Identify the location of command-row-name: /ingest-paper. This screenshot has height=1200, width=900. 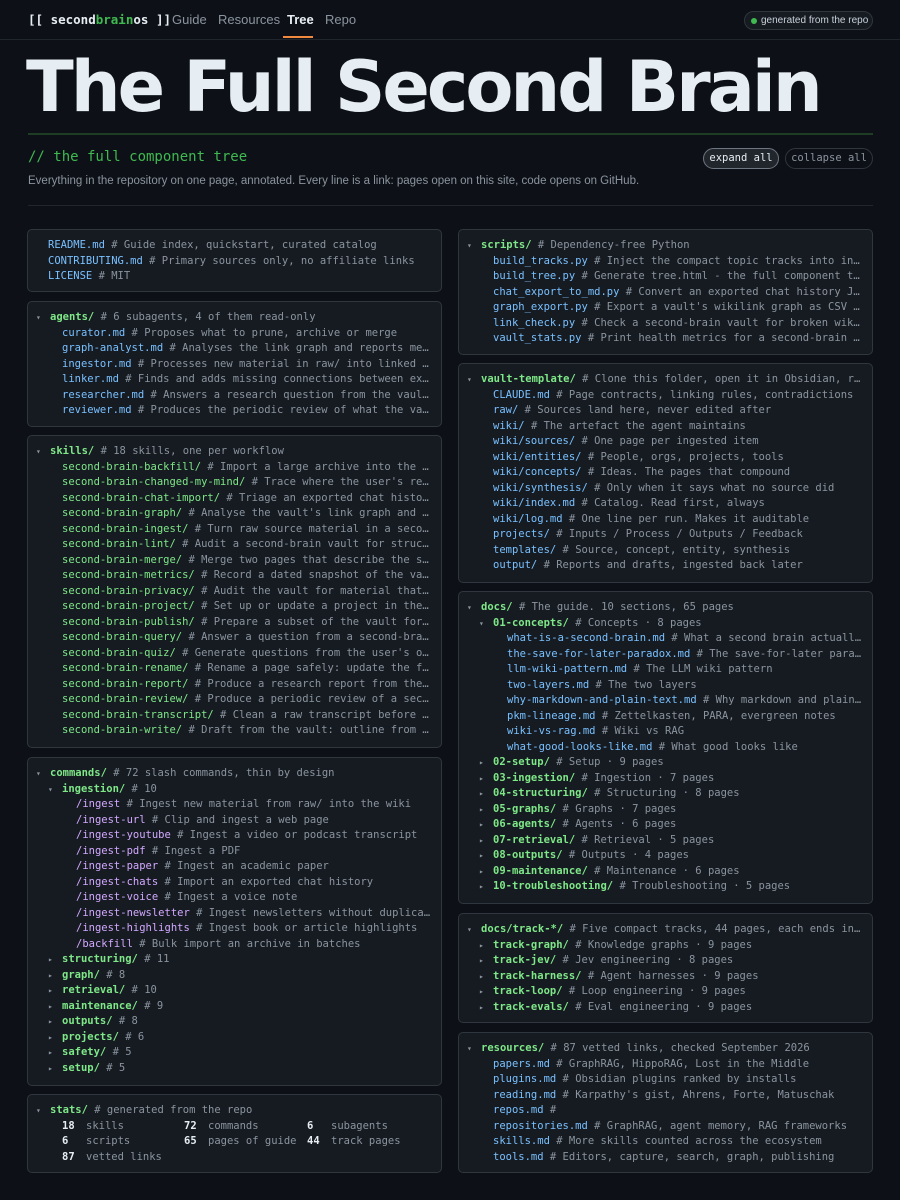
(117, 866).